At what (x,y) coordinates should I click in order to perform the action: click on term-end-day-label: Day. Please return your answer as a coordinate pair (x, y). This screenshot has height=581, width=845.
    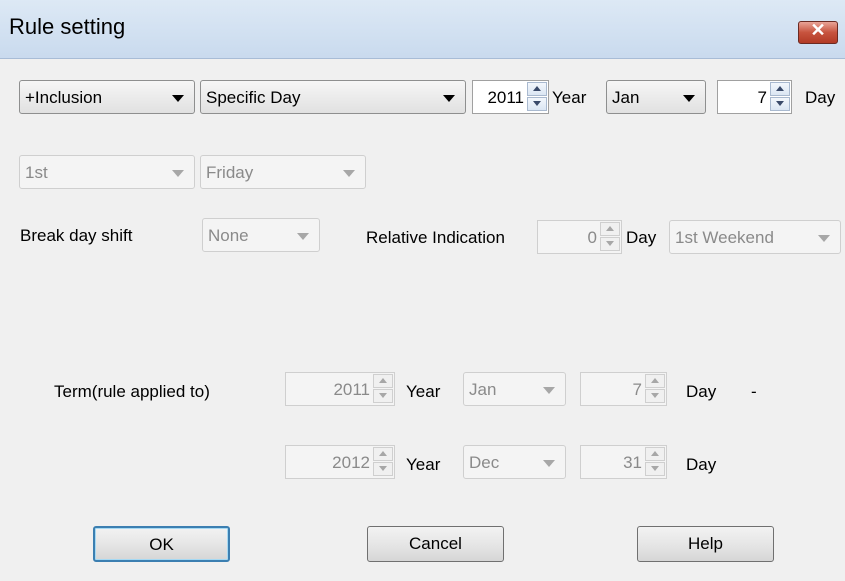
    Looking at the image, I should click on (701, 464).